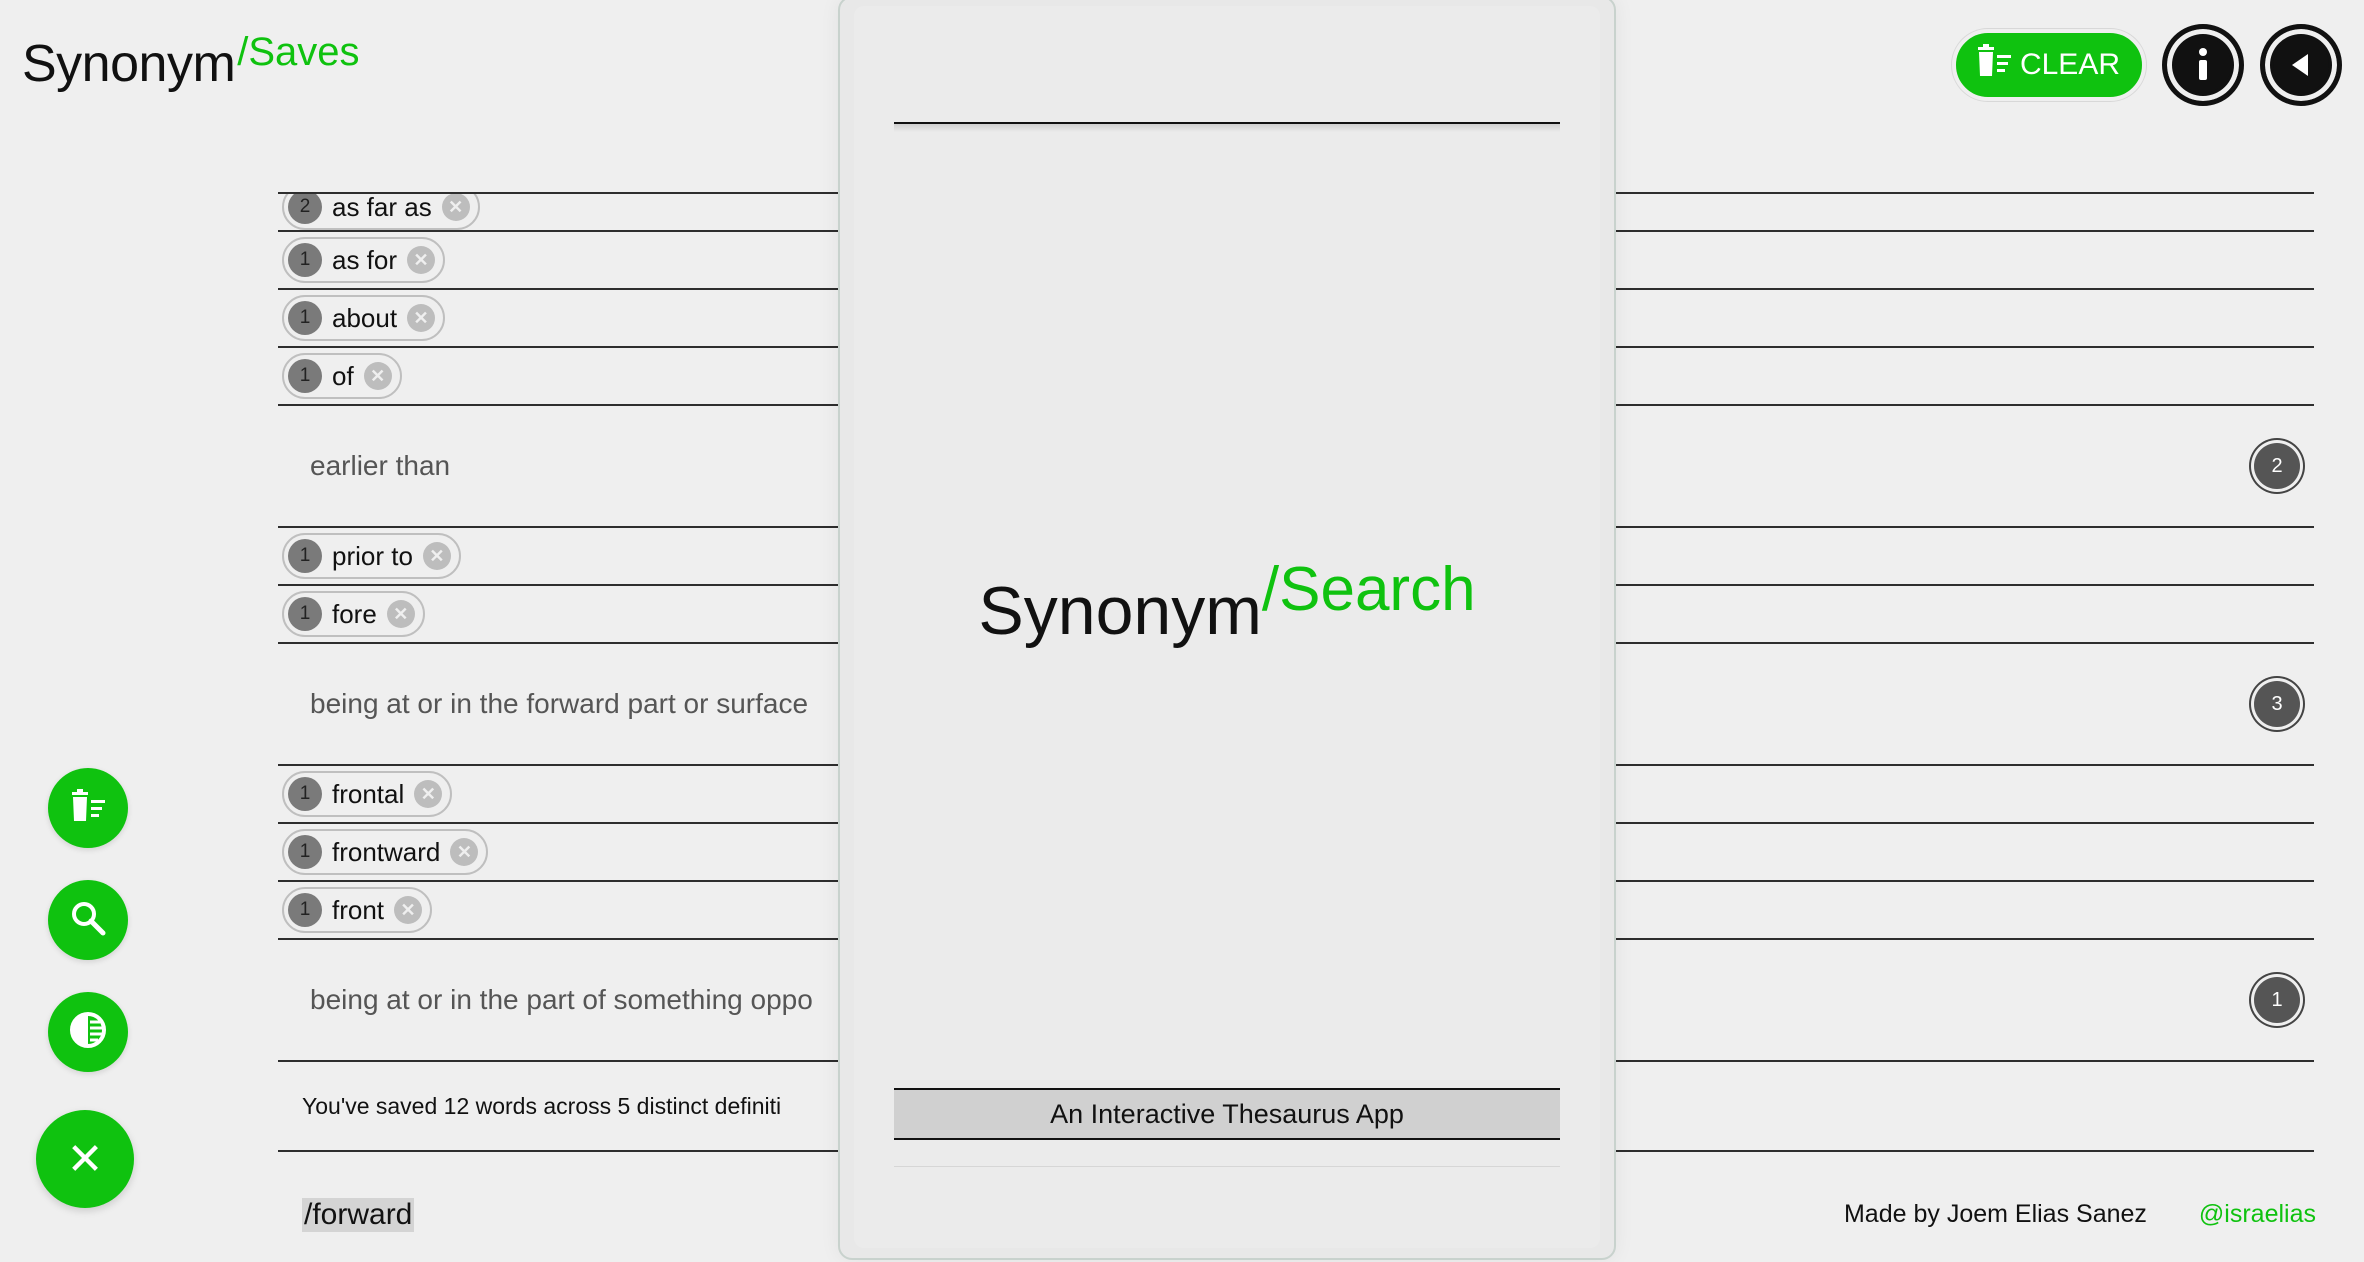 This screenshot has height=1262, width=2364. Describe the element at coordinates (298, 52) in the screenshot. I see `brand-sub: /Saves` at that location.